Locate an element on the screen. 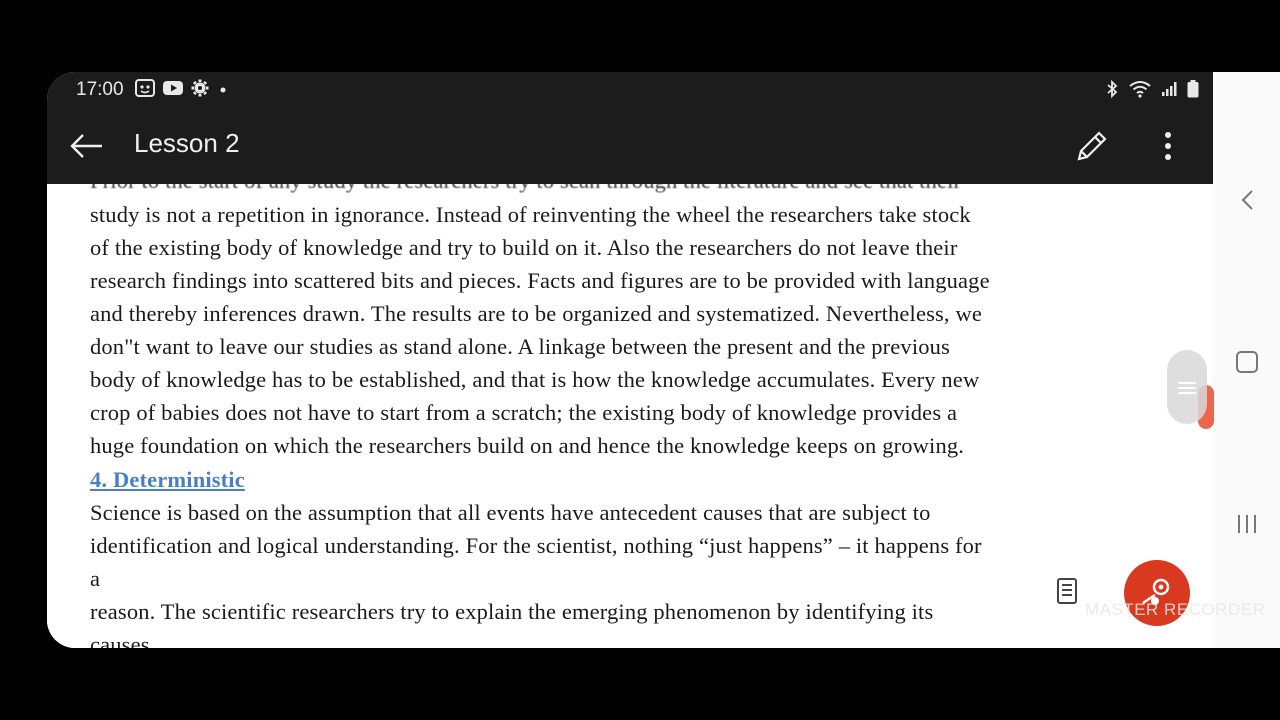 The width and height of the screenshot is (1280, 720). status-left-icons is located at coordinates (182, 91).